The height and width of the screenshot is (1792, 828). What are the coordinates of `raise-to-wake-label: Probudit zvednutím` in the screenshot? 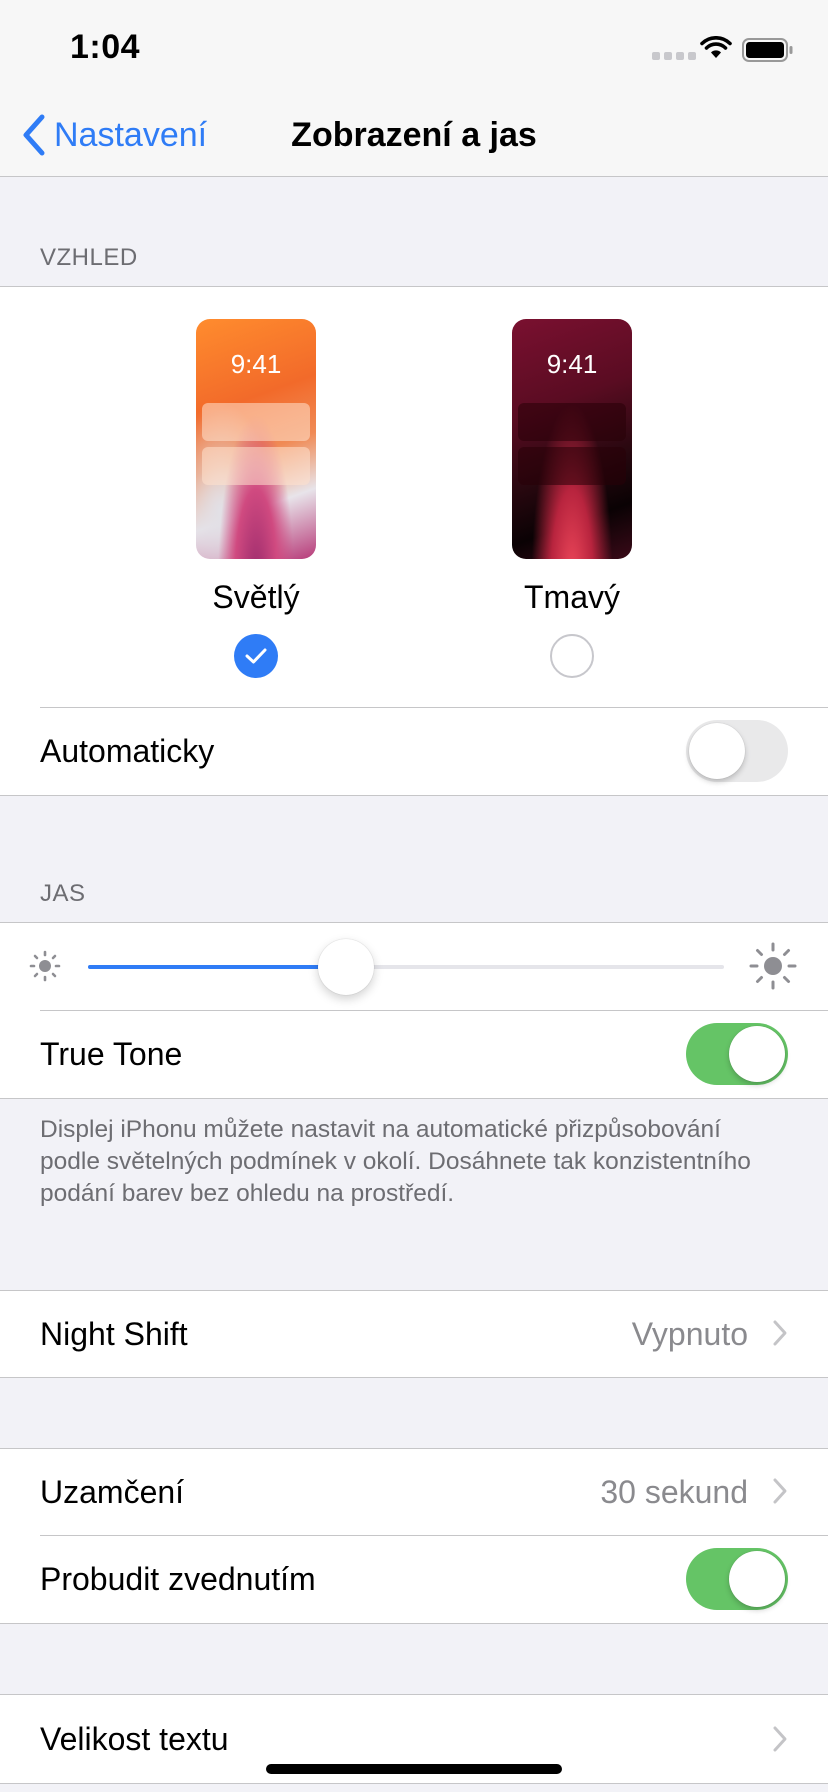 It's located at (178, 1579).